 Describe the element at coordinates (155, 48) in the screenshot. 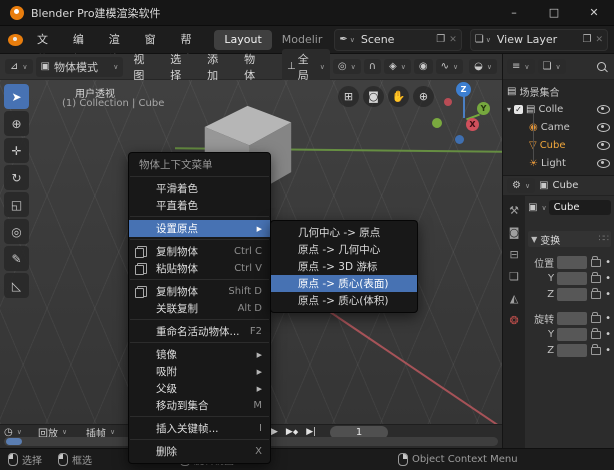

I see `menu-window: 窗口` at that location.